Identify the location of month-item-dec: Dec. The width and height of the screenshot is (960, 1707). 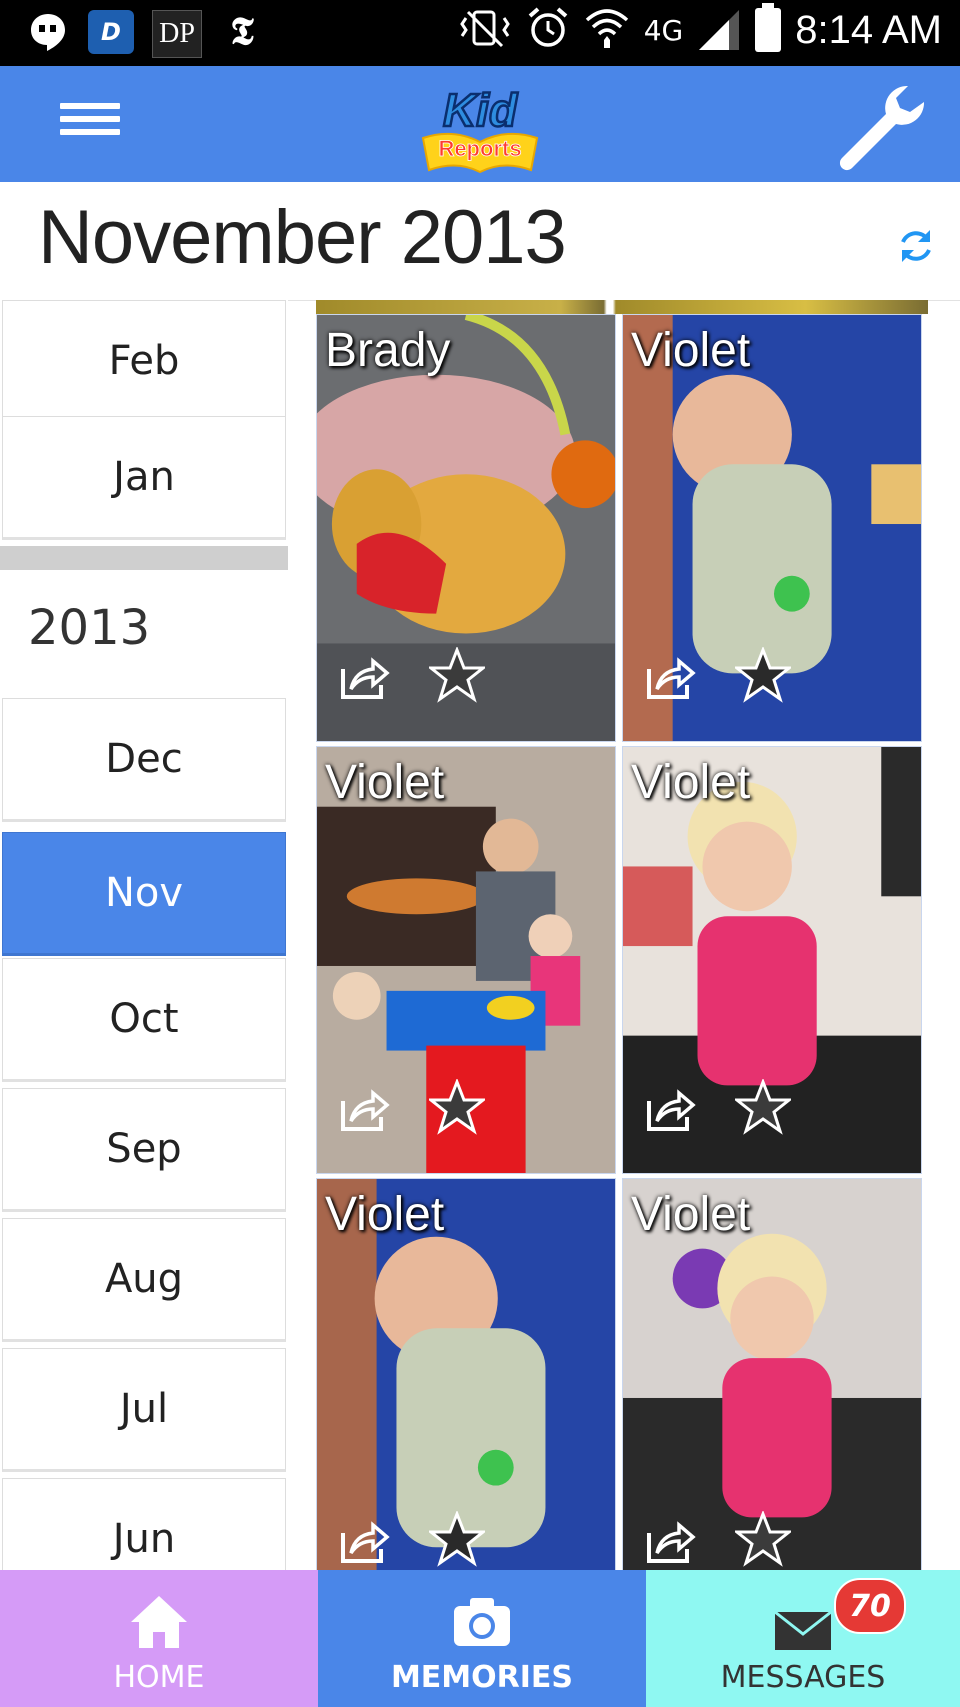
(144, 760).